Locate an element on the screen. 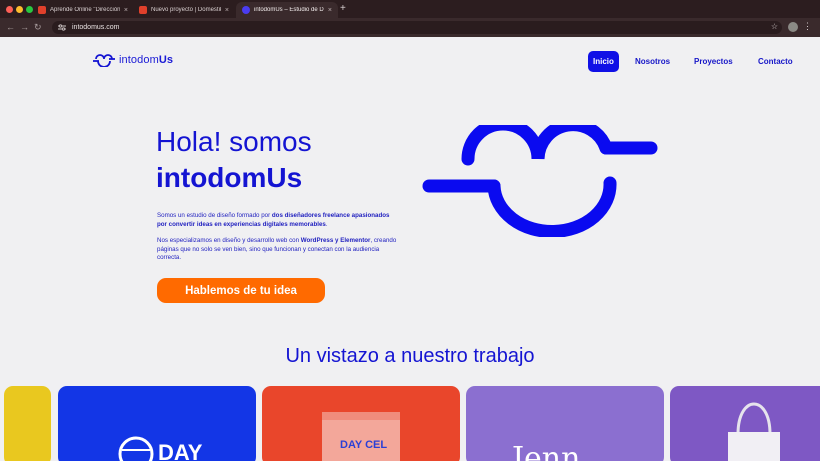  project-4-label: Jenn is located at coordinates (544, 451).